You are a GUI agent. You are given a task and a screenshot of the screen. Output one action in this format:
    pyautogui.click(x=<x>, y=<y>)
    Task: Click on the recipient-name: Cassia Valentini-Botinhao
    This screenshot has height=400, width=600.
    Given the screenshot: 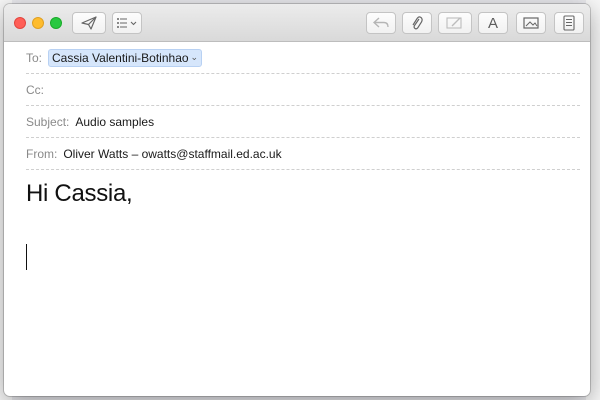 What is the action you would take?
    pyautogui.click(x=120, y=57)
    